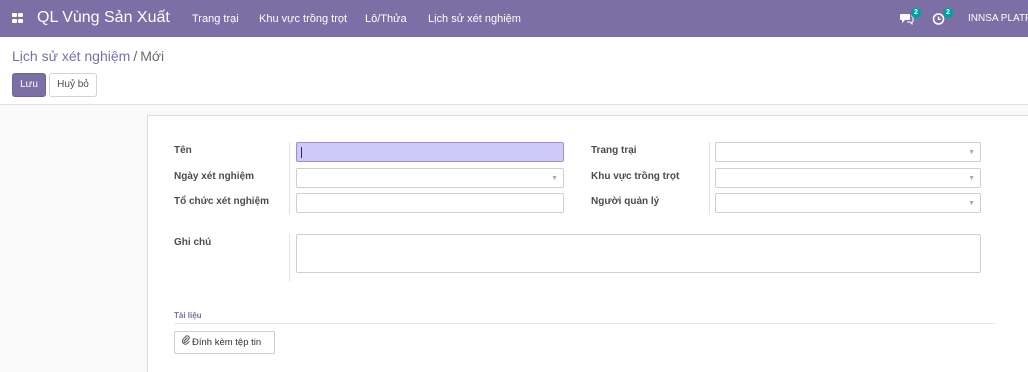  I want to click on paperclip-icon, so click(185, 342).